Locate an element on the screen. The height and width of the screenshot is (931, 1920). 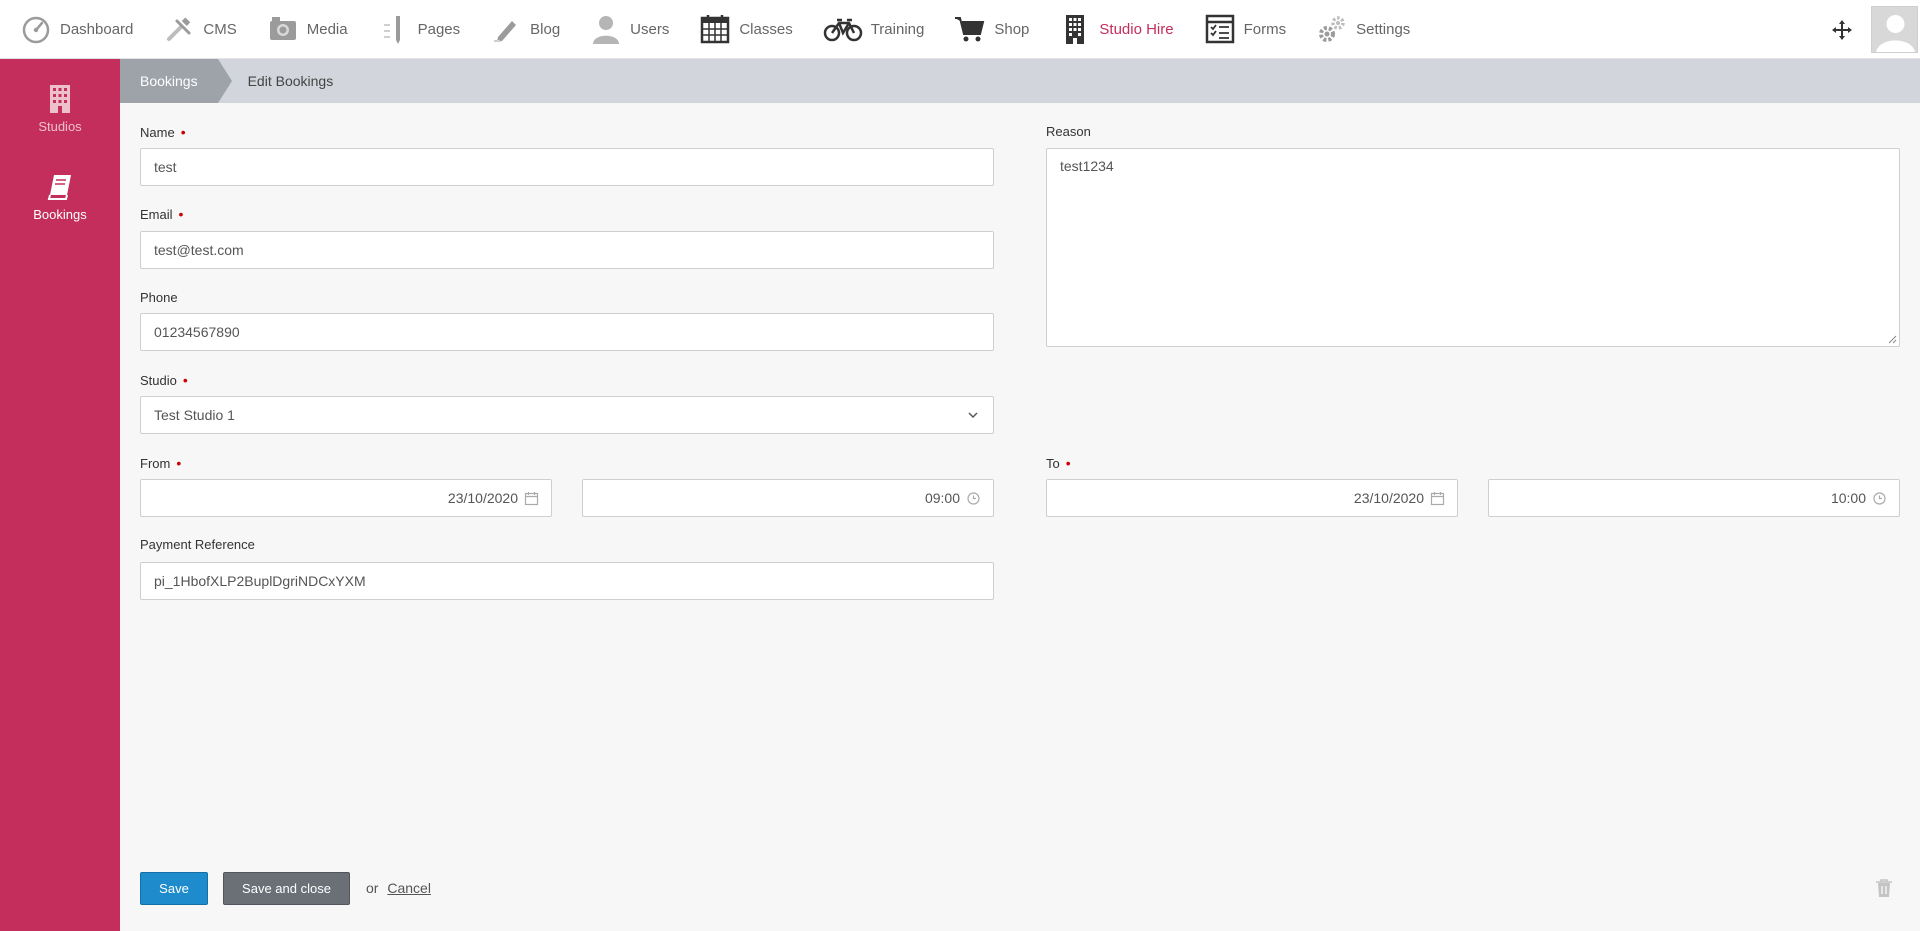
nav-label: Pages is located at coordinates (439, 29).